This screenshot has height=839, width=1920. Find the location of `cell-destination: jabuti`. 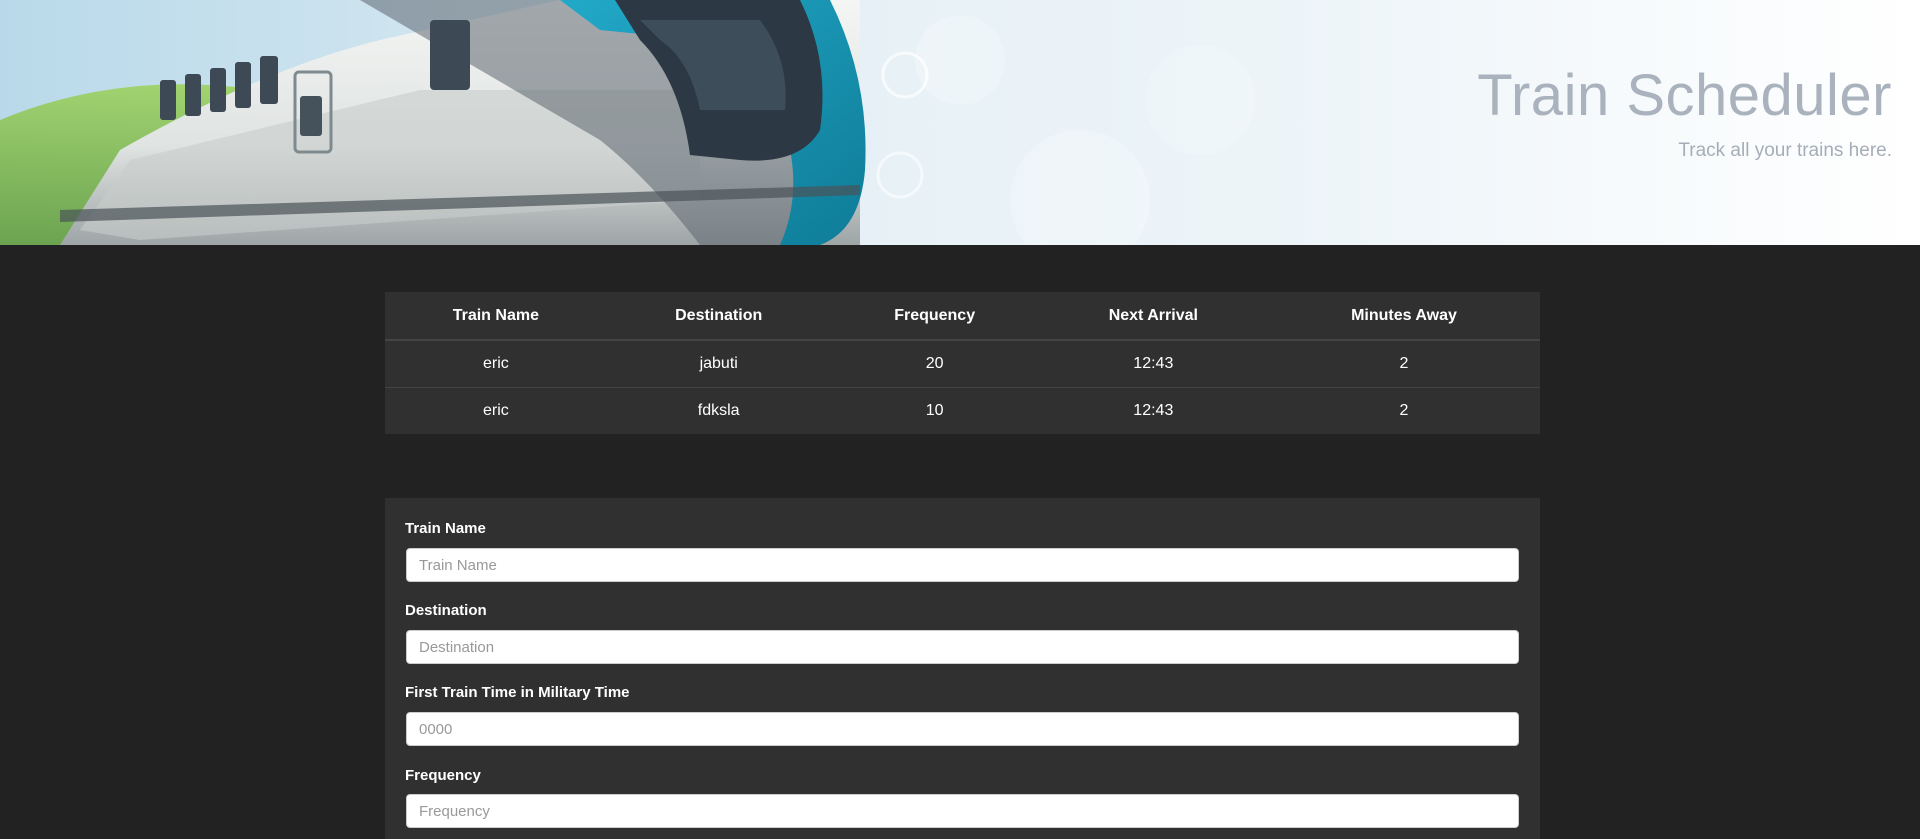

cell-destination: jabuti is located at coordinates (718, 363).